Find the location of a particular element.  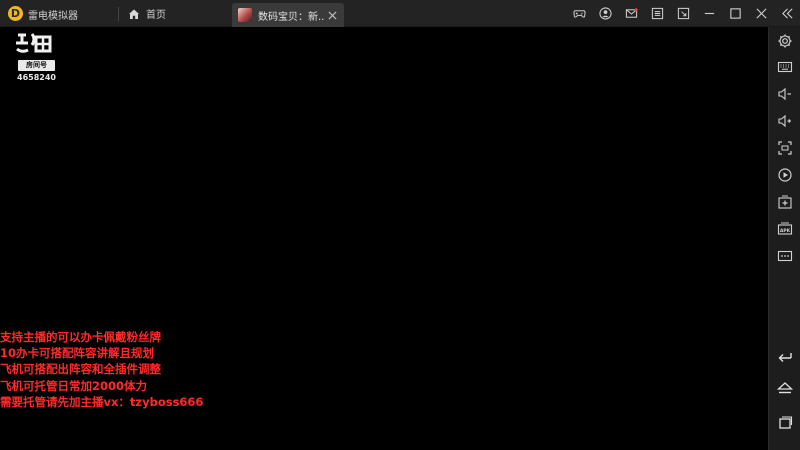

app-name: 雷电模拟器 is located at coordinates (53, 16).